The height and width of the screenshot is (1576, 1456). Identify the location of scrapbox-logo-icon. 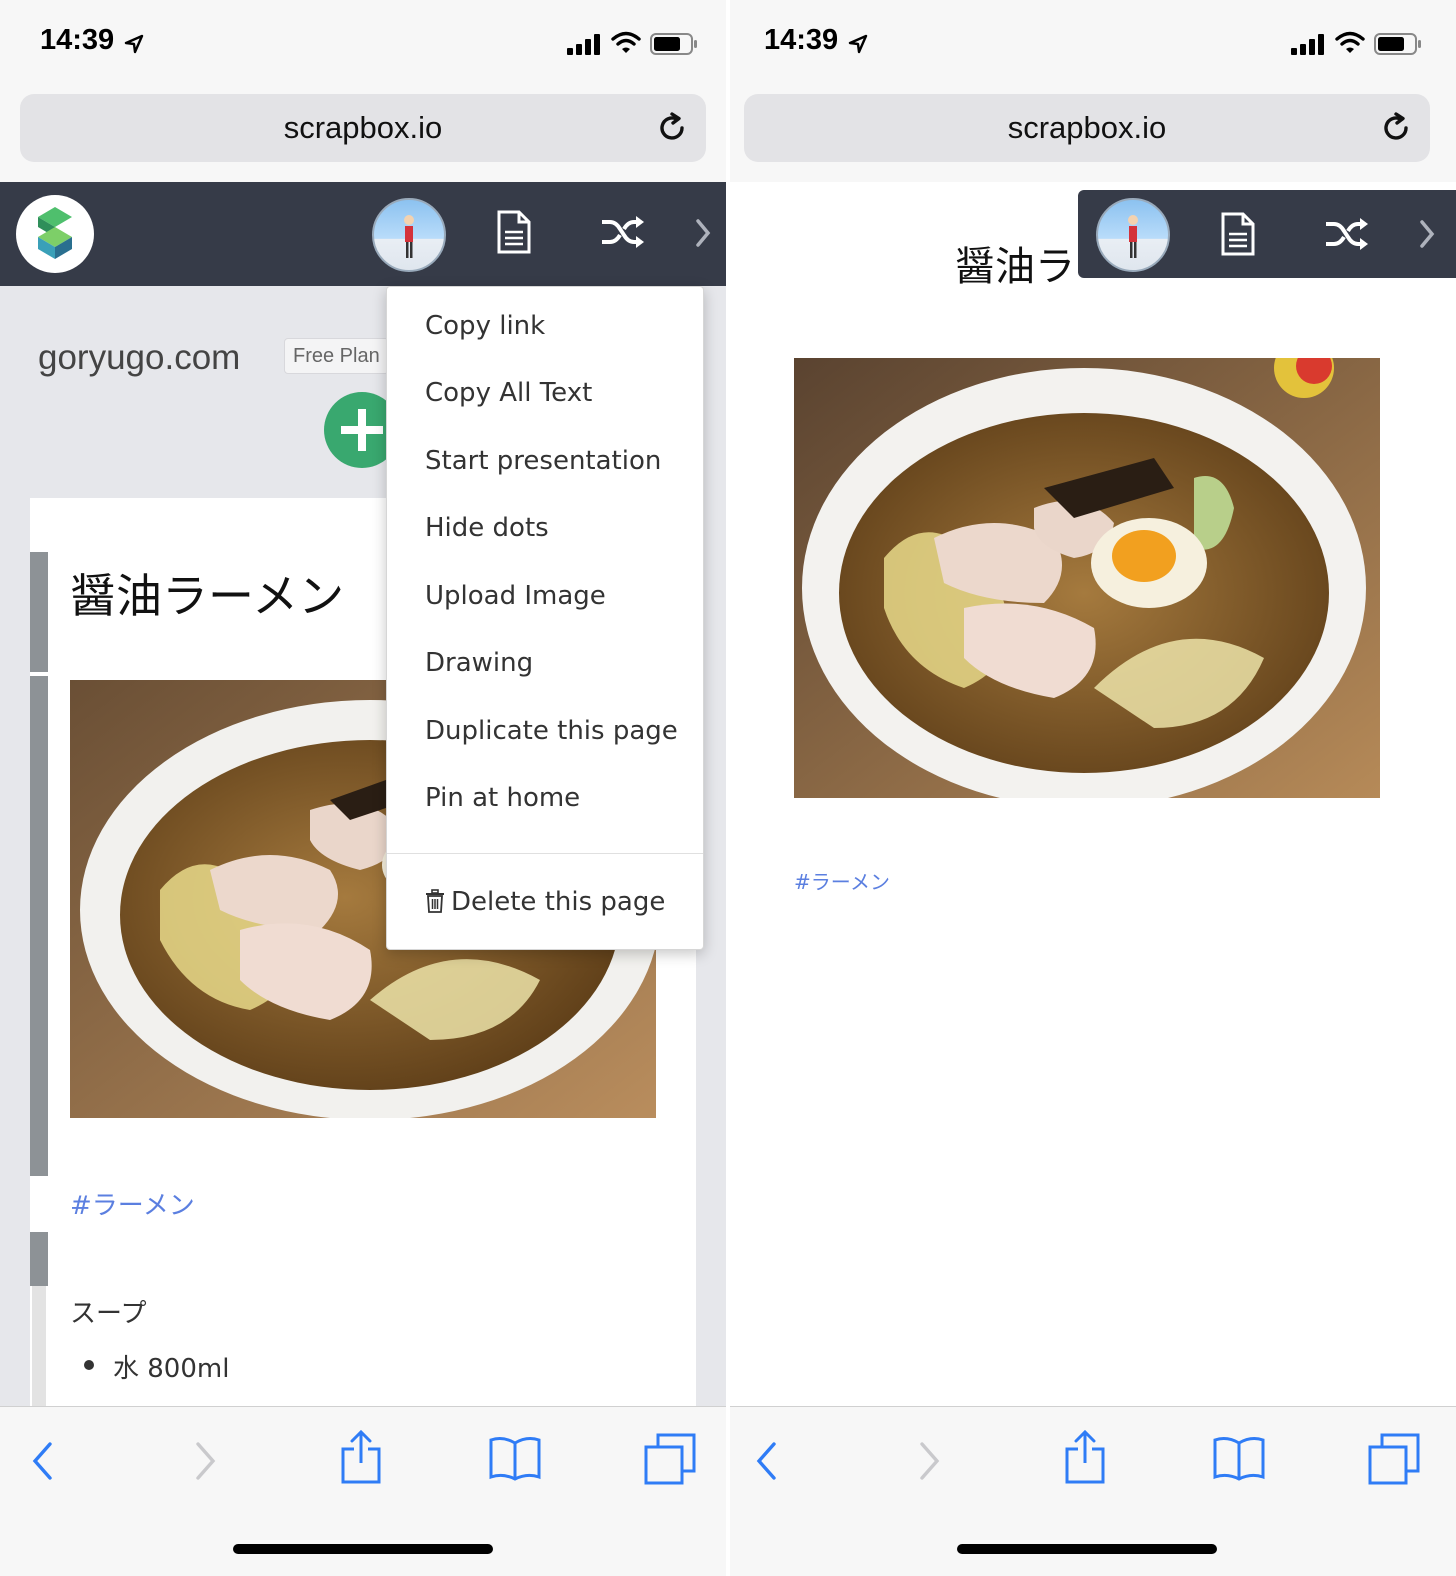
(55, 234).